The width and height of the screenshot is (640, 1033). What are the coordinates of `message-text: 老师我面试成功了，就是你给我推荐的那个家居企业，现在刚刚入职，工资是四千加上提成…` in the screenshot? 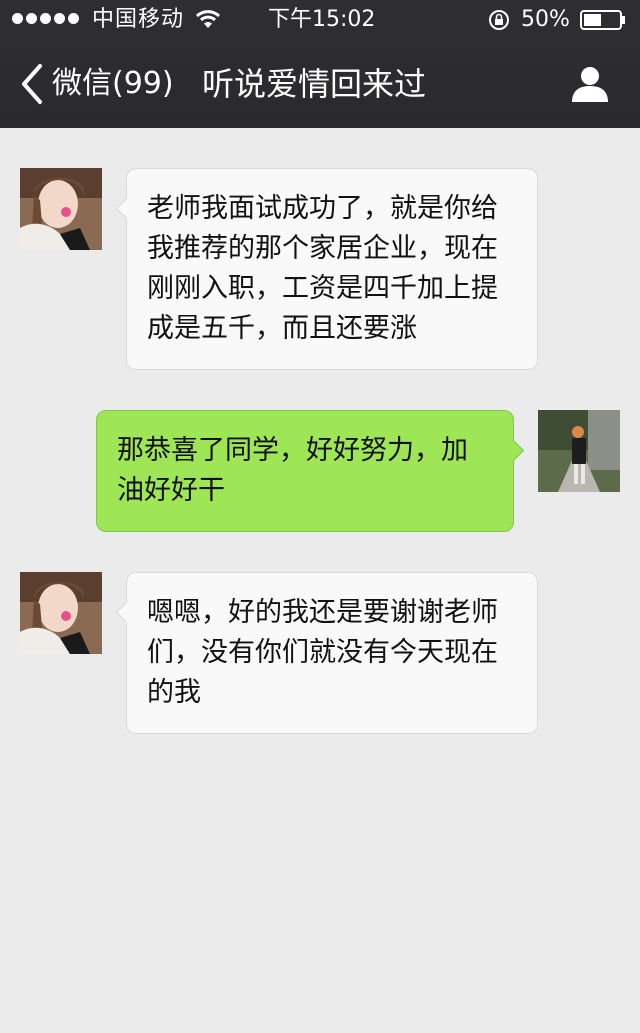 It's located at (322, 268).